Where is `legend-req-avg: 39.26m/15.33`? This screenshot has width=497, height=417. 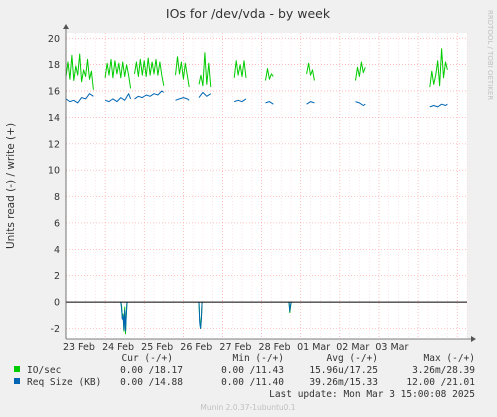 legend-req-avg: 39.26m/15.33 is located at coordinates (343, 382).